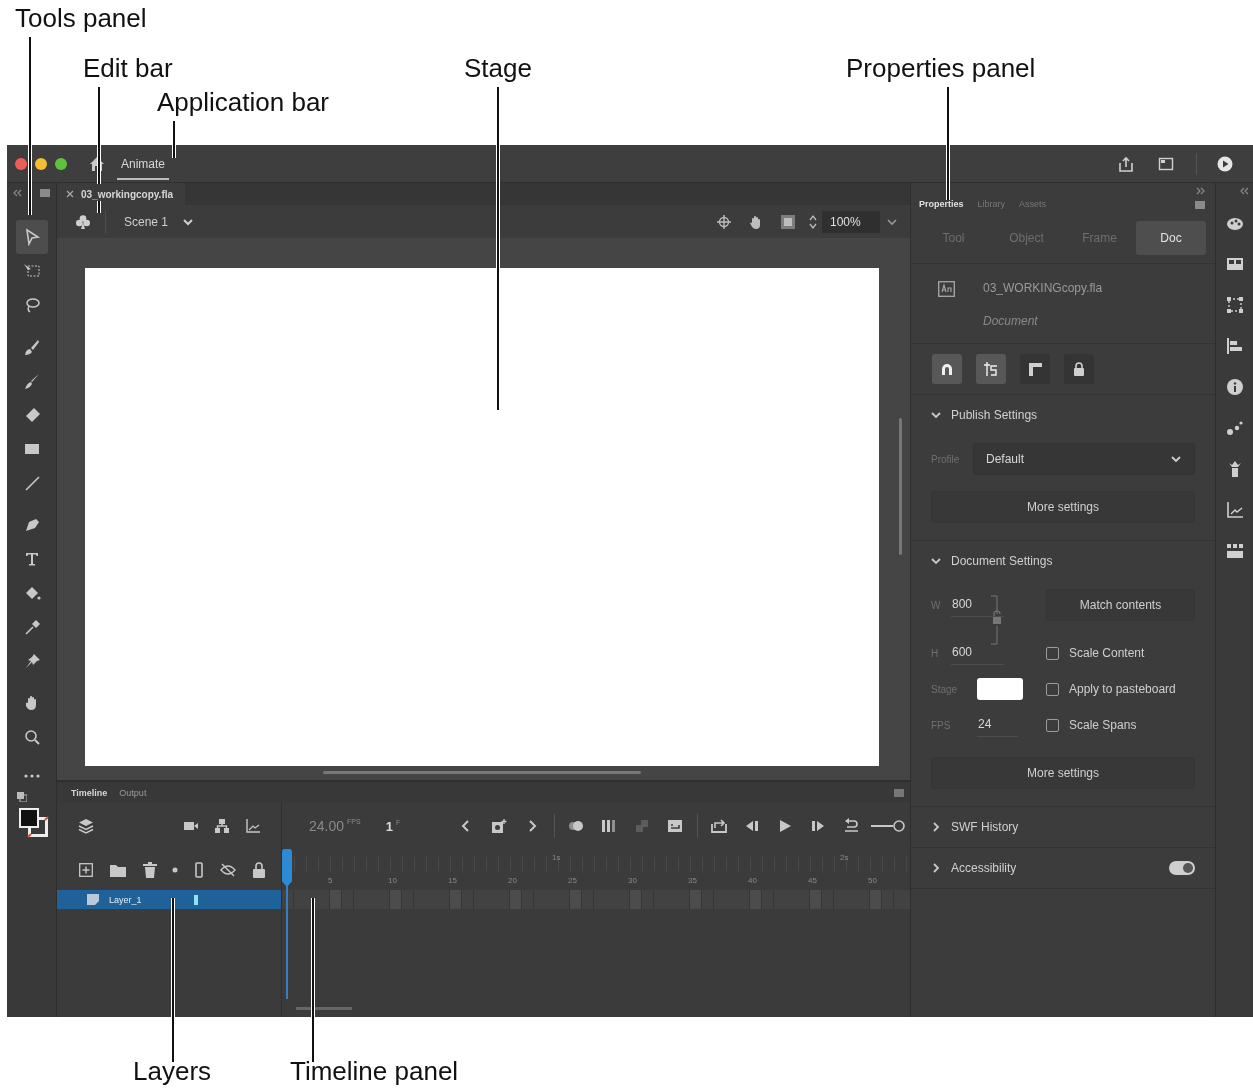 Image resolution: width=1253 pixels, height=1091 pixels. What do you see at coordinates (1171, 238) in the screenshot?
I see `mode-tab: Doc` at bounding box center [1171, 238].